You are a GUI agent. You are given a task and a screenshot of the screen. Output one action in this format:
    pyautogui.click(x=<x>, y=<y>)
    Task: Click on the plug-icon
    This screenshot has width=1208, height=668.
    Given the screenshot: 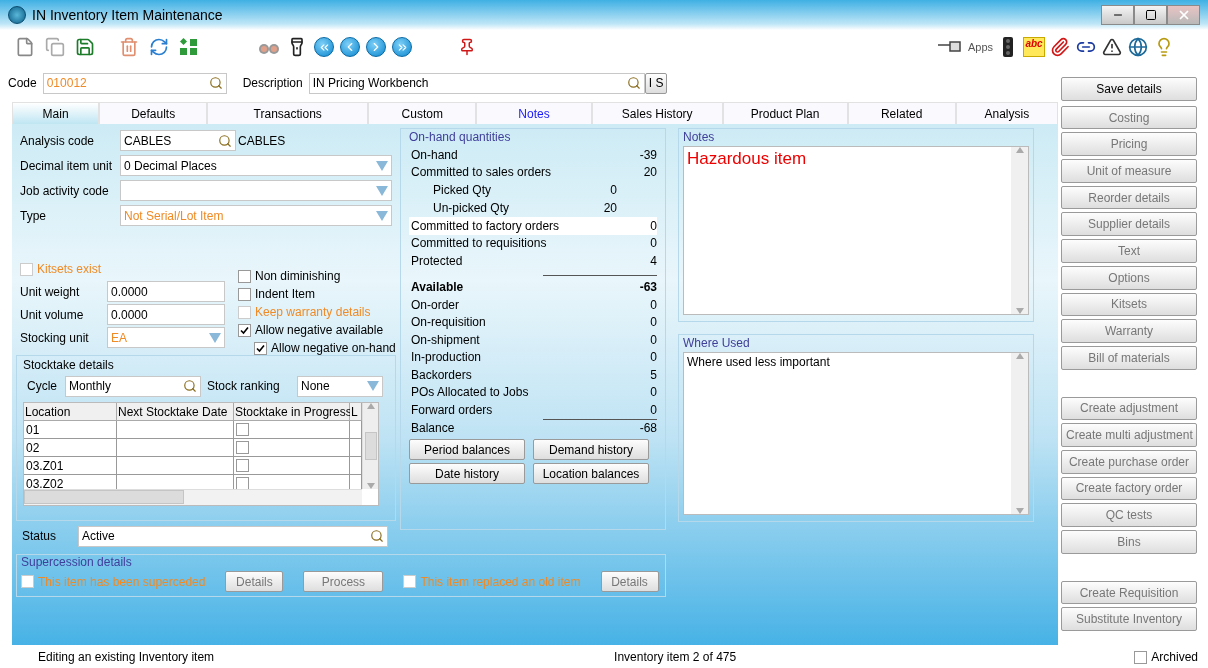 What is the action you would take?
    pyautogui.click(x=951, y=47)
    